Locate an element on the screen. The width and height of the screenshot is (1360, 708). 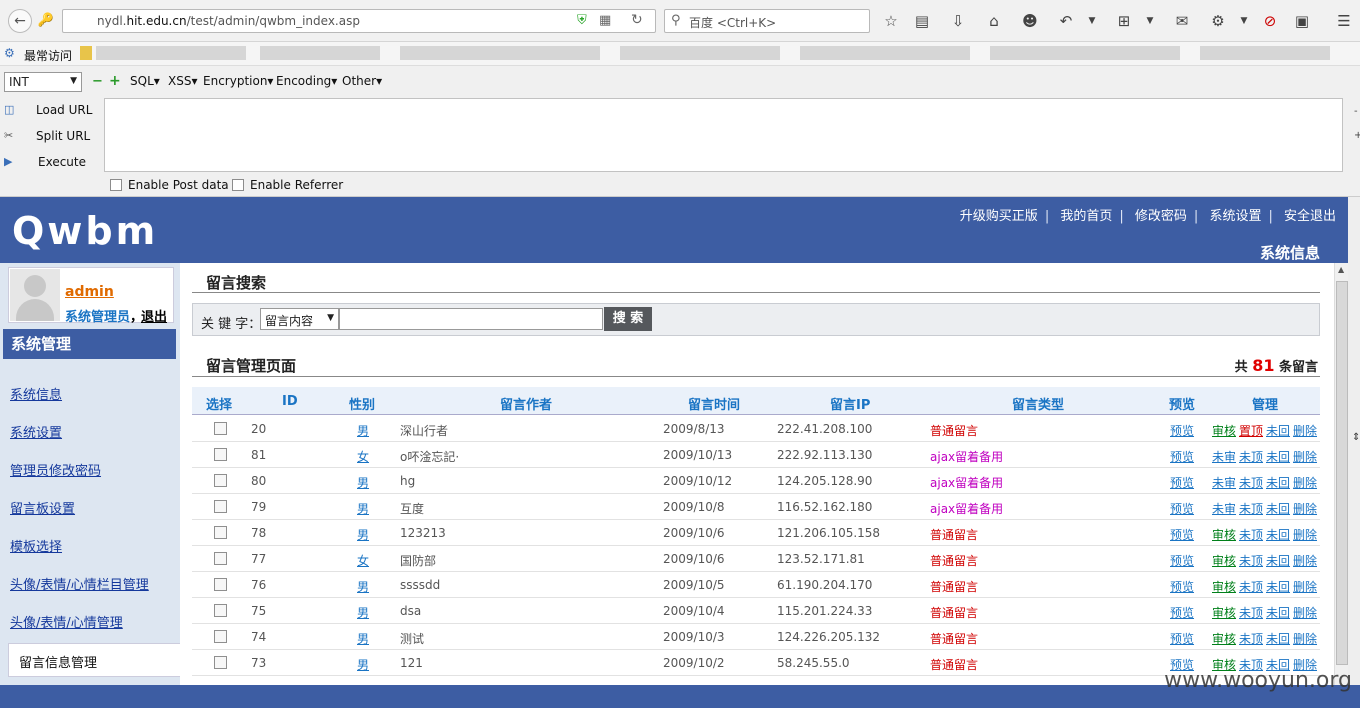
search-keyword-input is located at coordinates (471, 319).